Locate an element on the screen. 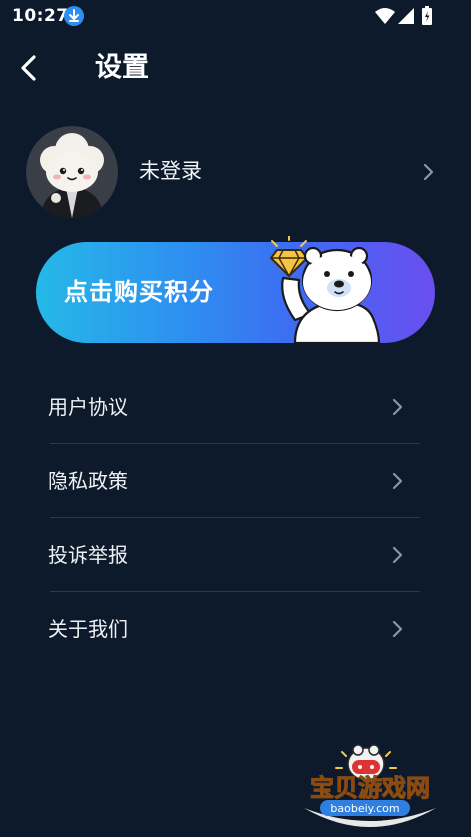 This screenshot has height=837, width=471. menu-item-label: 关于我们 is located at coordinates (88, 629).